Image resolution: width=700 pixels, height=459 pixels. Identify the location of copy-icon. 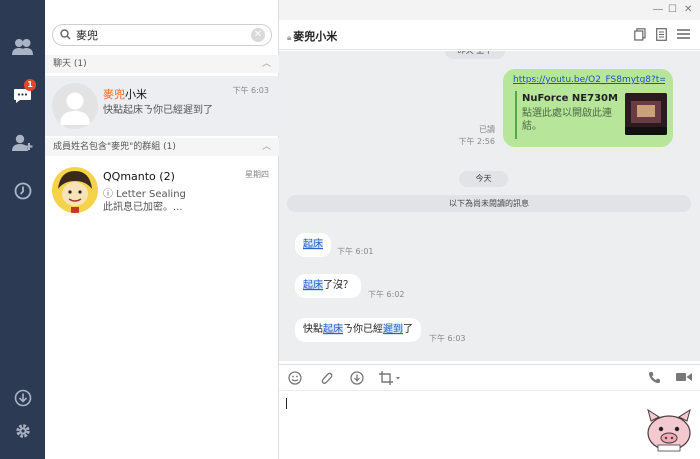
(640, 36).